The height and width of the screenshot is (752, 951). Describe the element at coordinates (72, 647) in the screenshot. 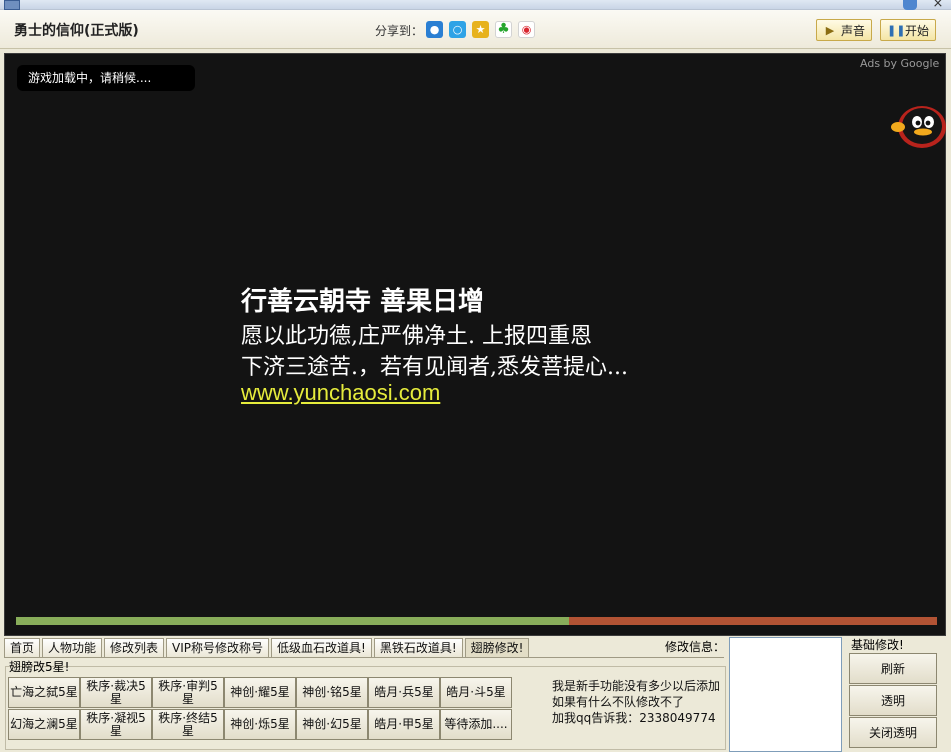

I see `tab-1: 人物功能` at that location.